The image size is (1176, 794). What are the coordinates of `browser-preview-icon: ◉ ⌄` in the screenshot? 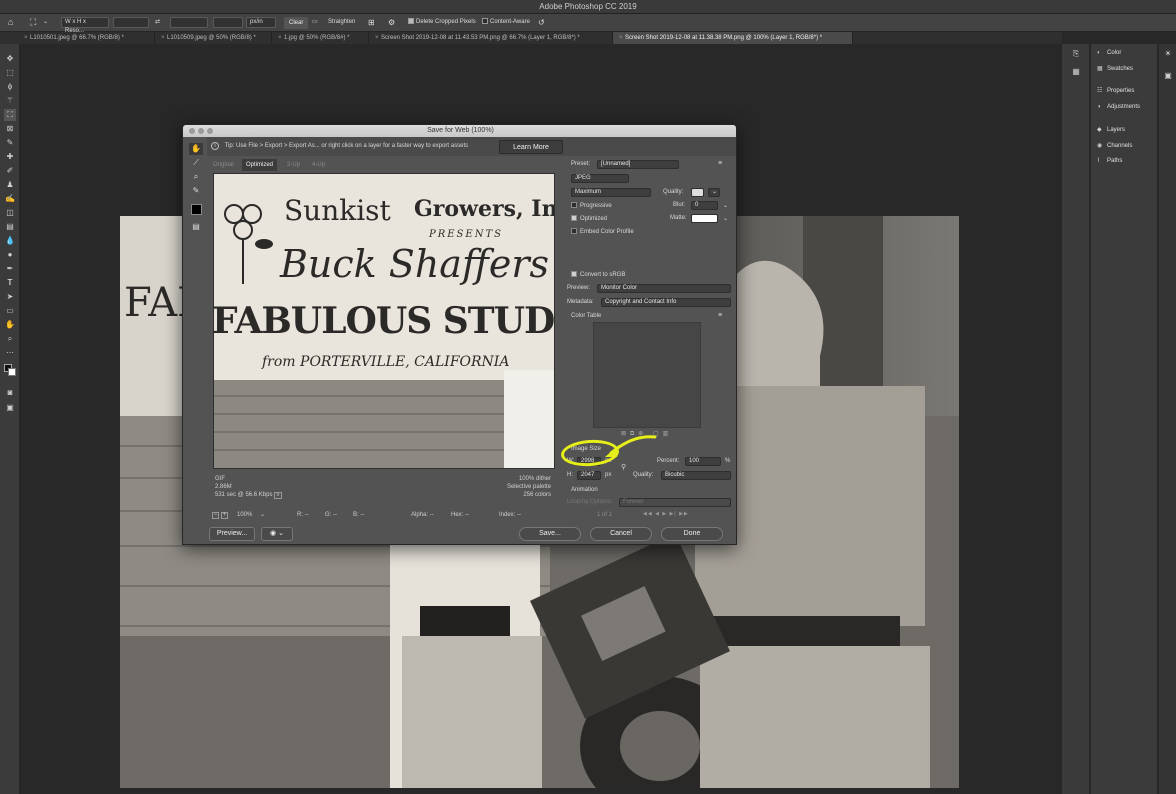 It's located at (277, 534).